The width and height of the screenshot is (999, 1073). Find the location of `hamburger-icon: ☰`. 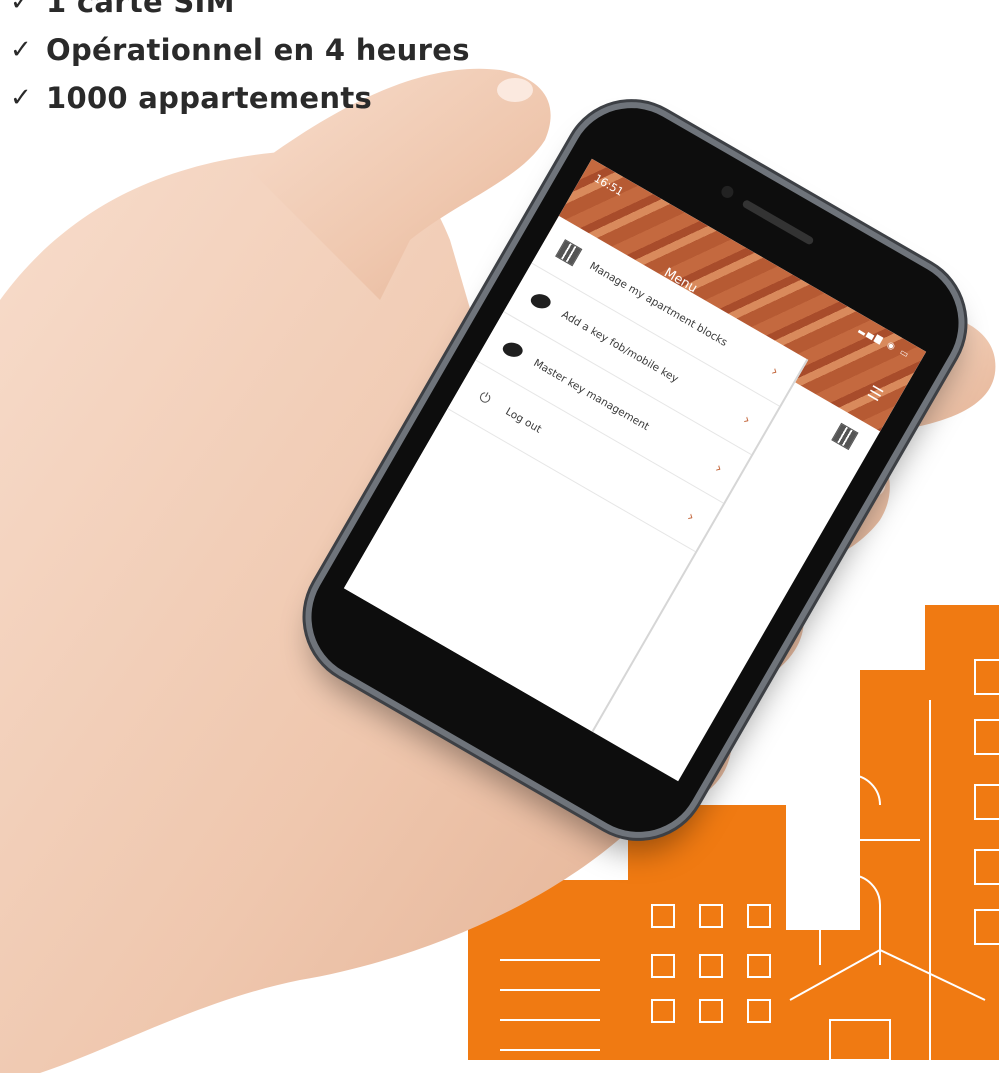

hamburger-icon: ☰ is located at coordinates (875, 394).